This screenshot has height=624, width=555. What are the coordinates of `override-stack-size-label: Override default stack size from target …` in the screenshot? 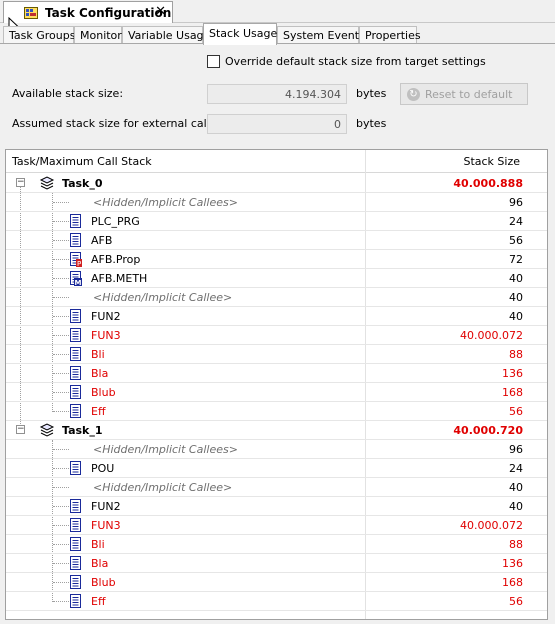 It's located at (355, 61).